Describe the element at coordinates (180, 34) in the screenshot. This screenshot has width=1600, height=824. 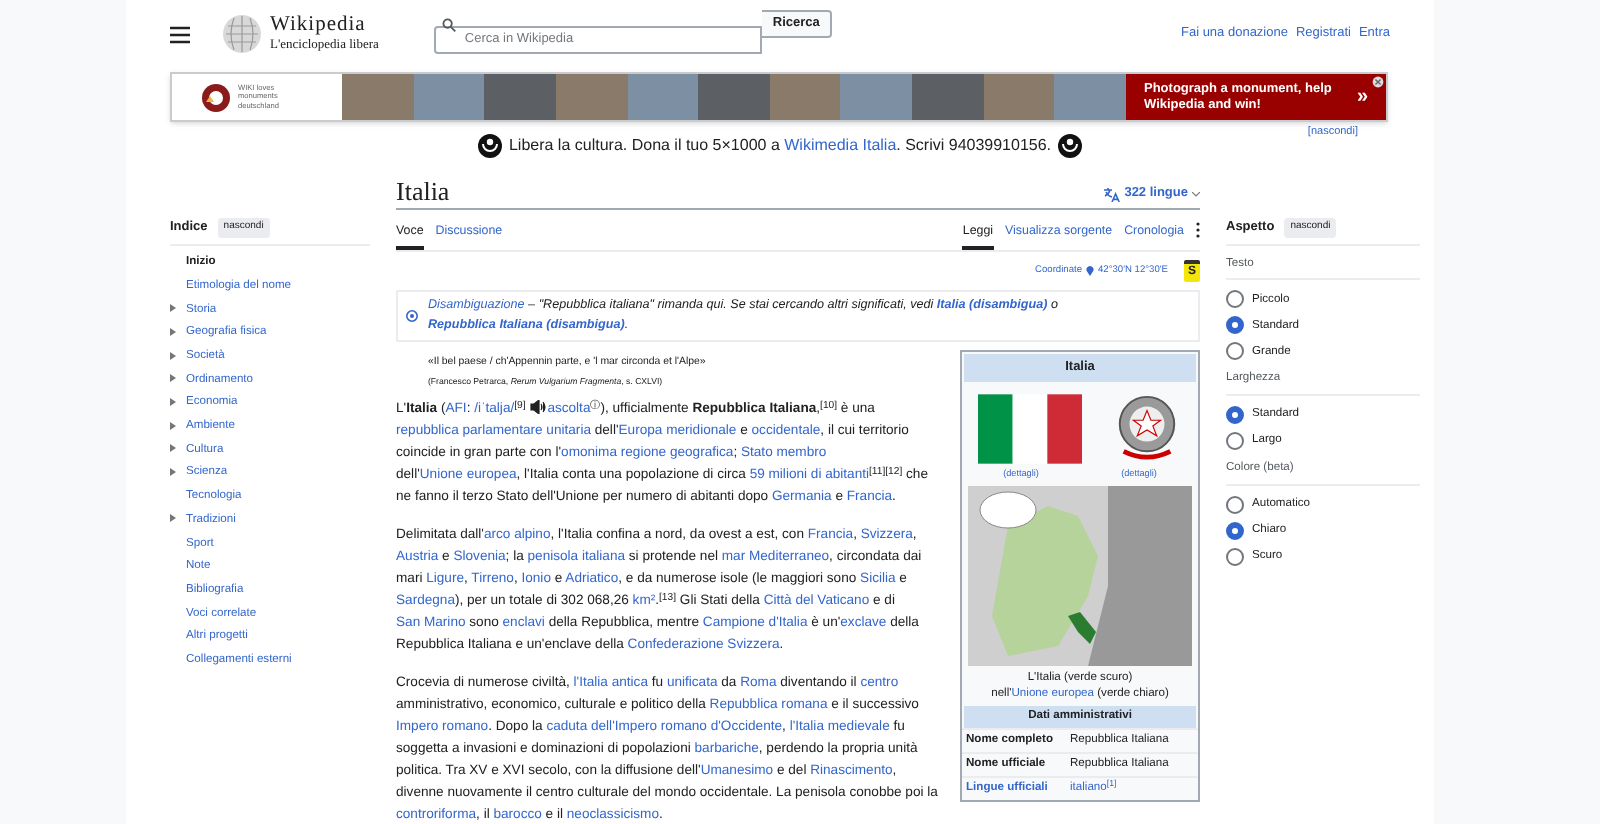
I see `menu-icon` at that location.